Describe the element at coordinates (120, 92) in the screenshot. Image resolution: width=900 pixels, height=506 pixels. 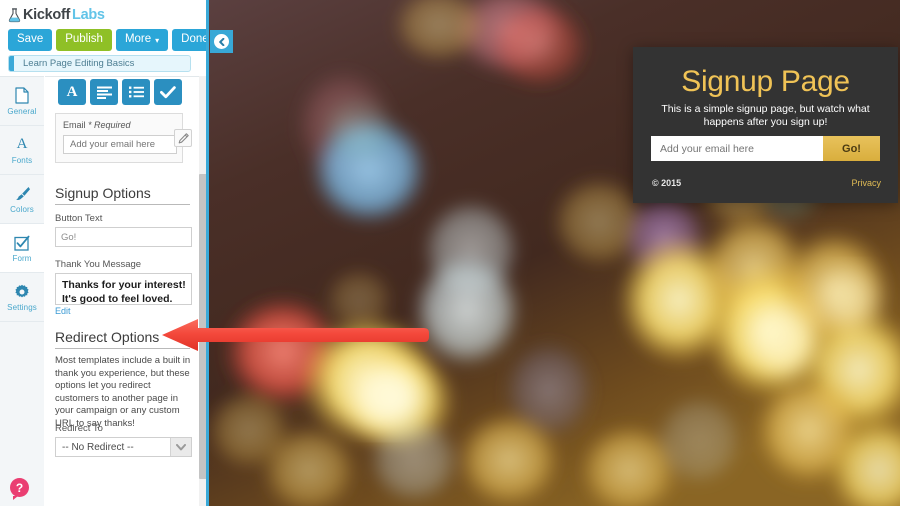
I see `text-format-toolbar: A` at that location.